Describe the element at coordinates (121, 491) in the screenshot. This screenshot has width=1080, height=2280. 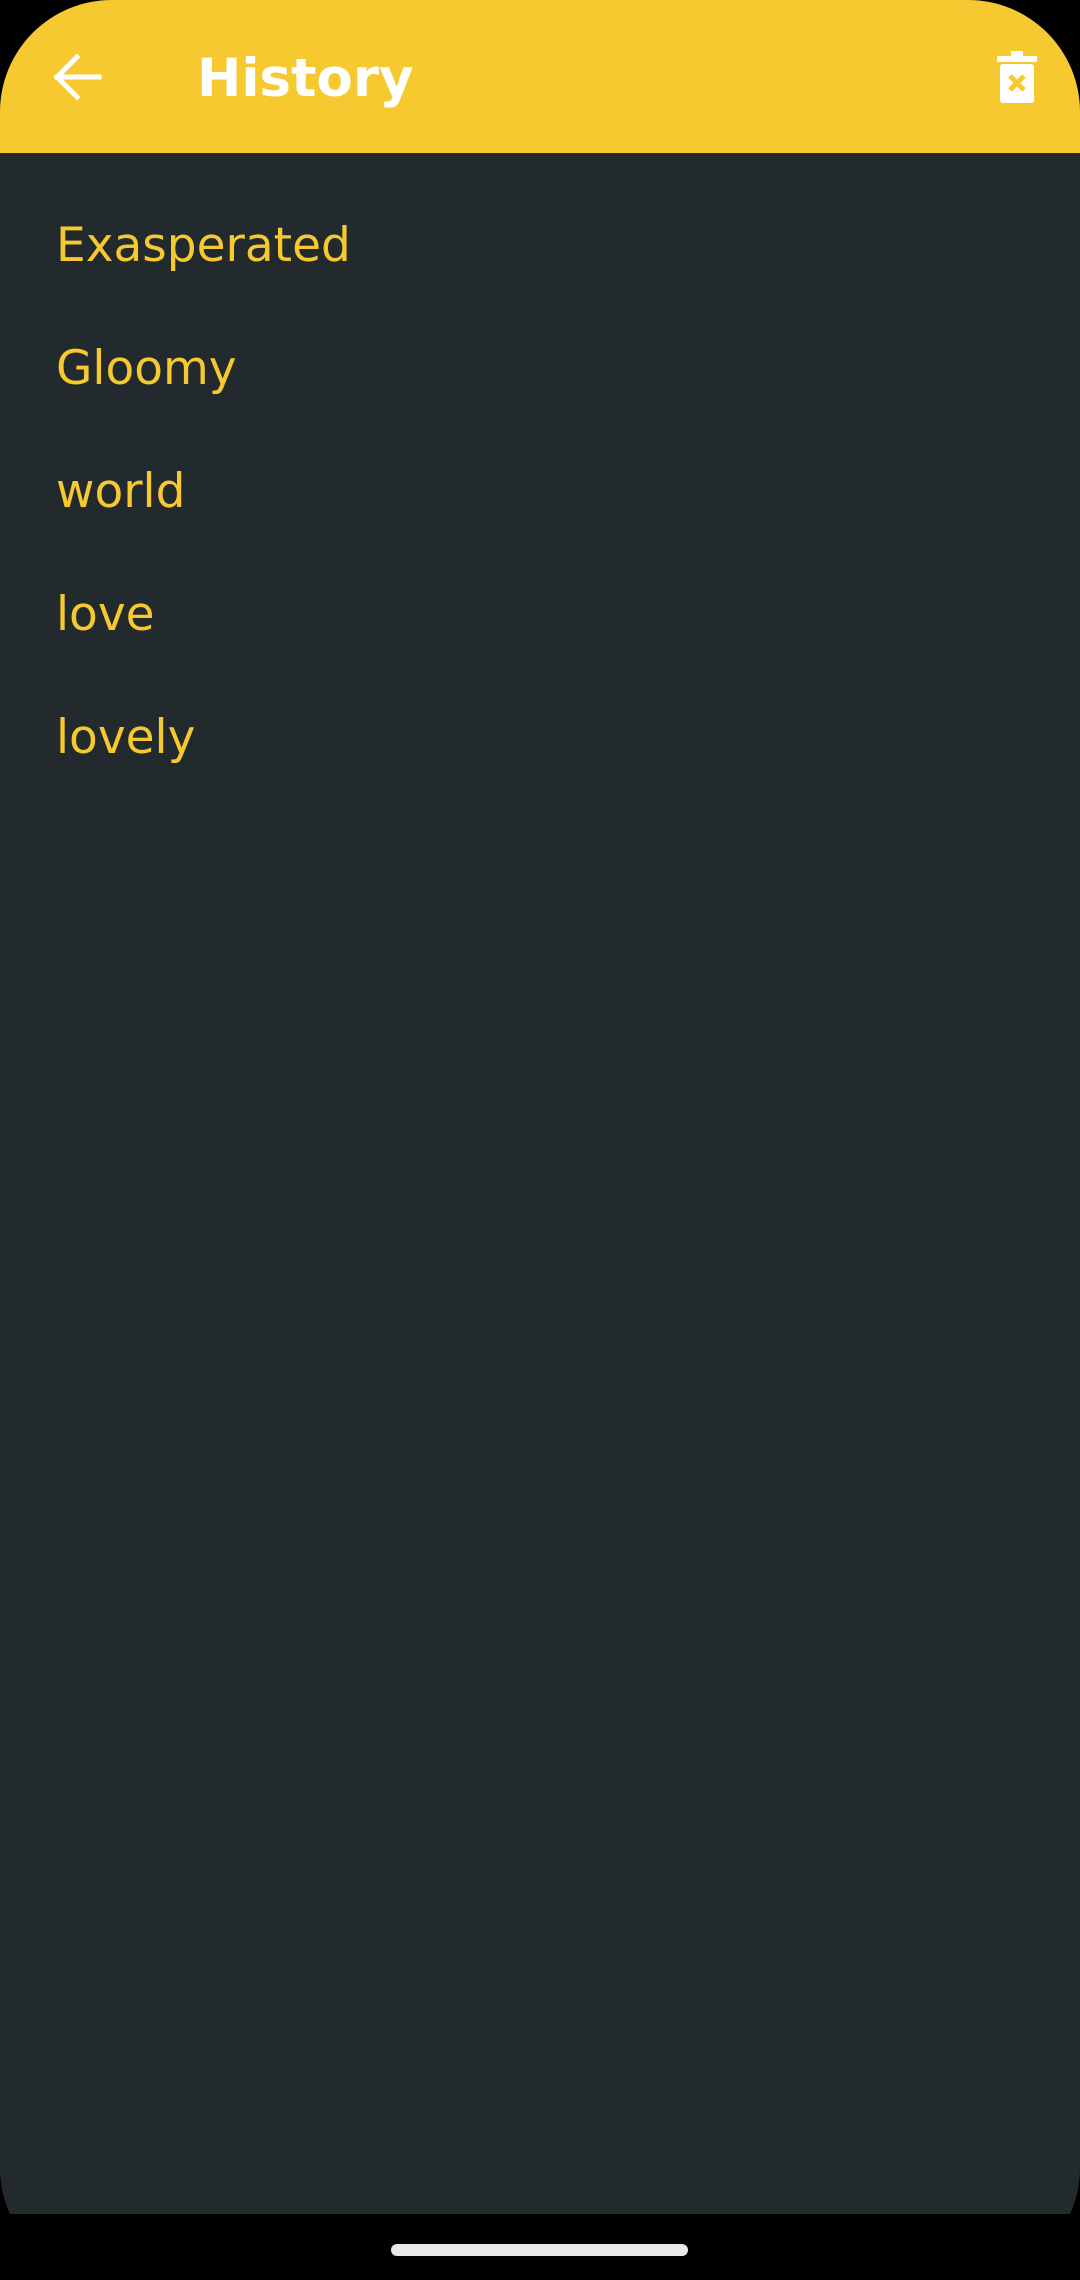
I see `history-item-label: world` at that location.